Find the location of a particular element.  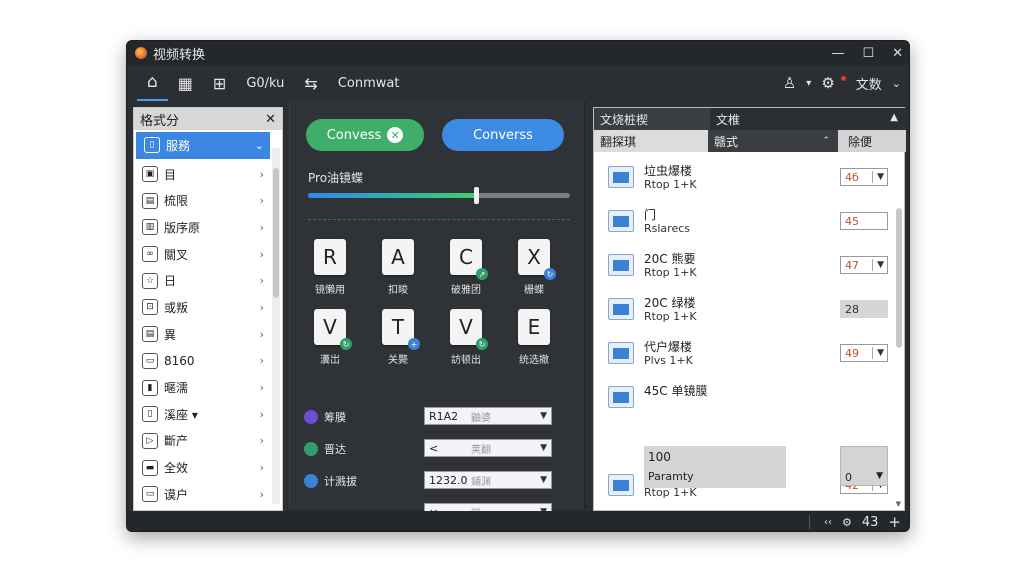

parameter-label: Paramty is located at coordinates (671, 476).